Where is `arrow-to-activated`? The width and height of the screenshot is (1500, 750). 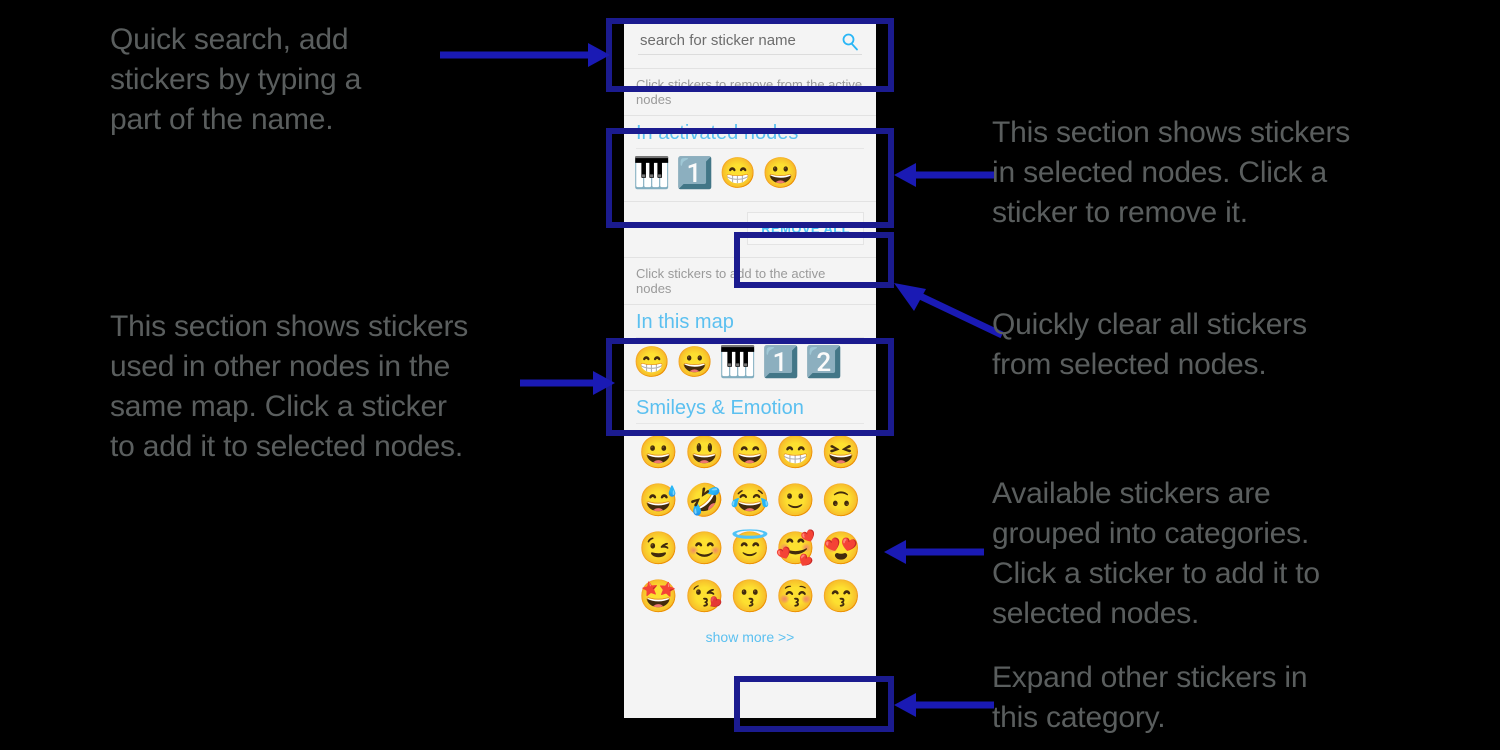
arrow-to-activated is located at coordinates (944, 175).